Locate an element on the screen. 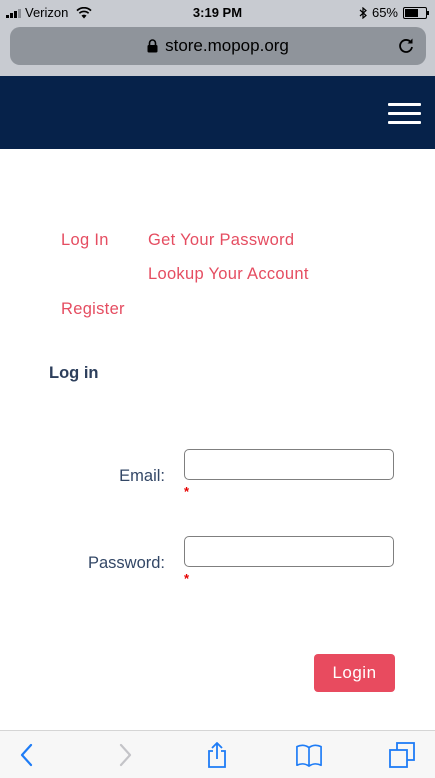 Image resolution: width=435 pixels, height=778 pixels. browser-url-area: store.mopop.org is located at coordinates (217, 50).